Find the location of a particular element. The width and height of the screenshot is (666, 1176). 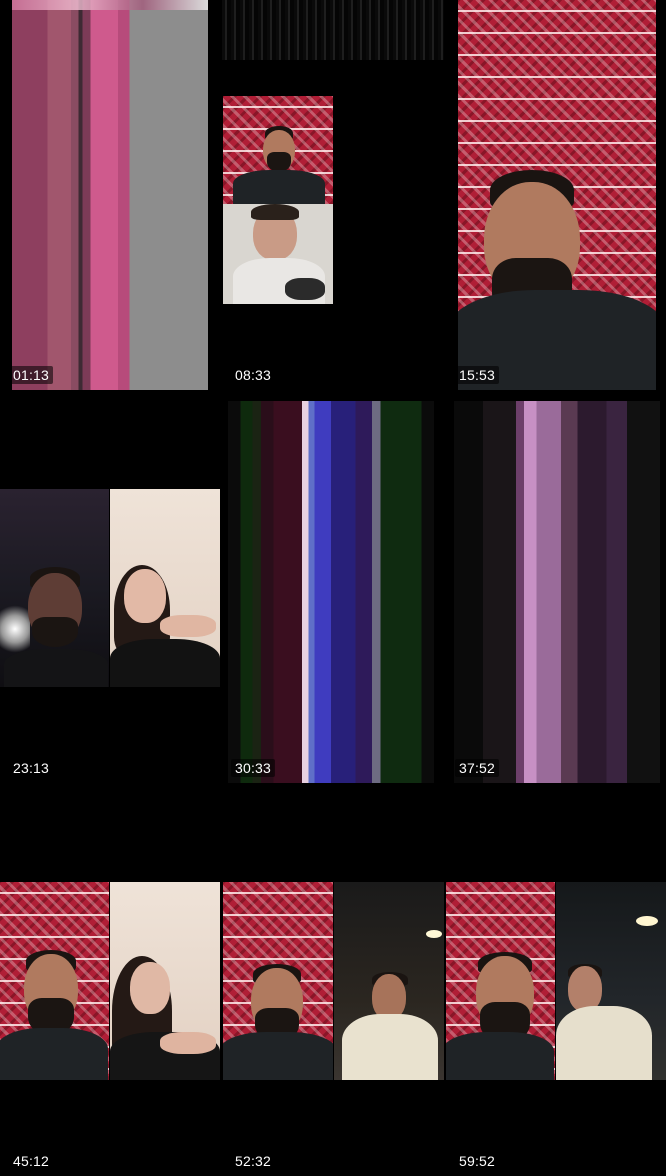

timestamp-label: 59:52 is located at coordinates (477, 1161).